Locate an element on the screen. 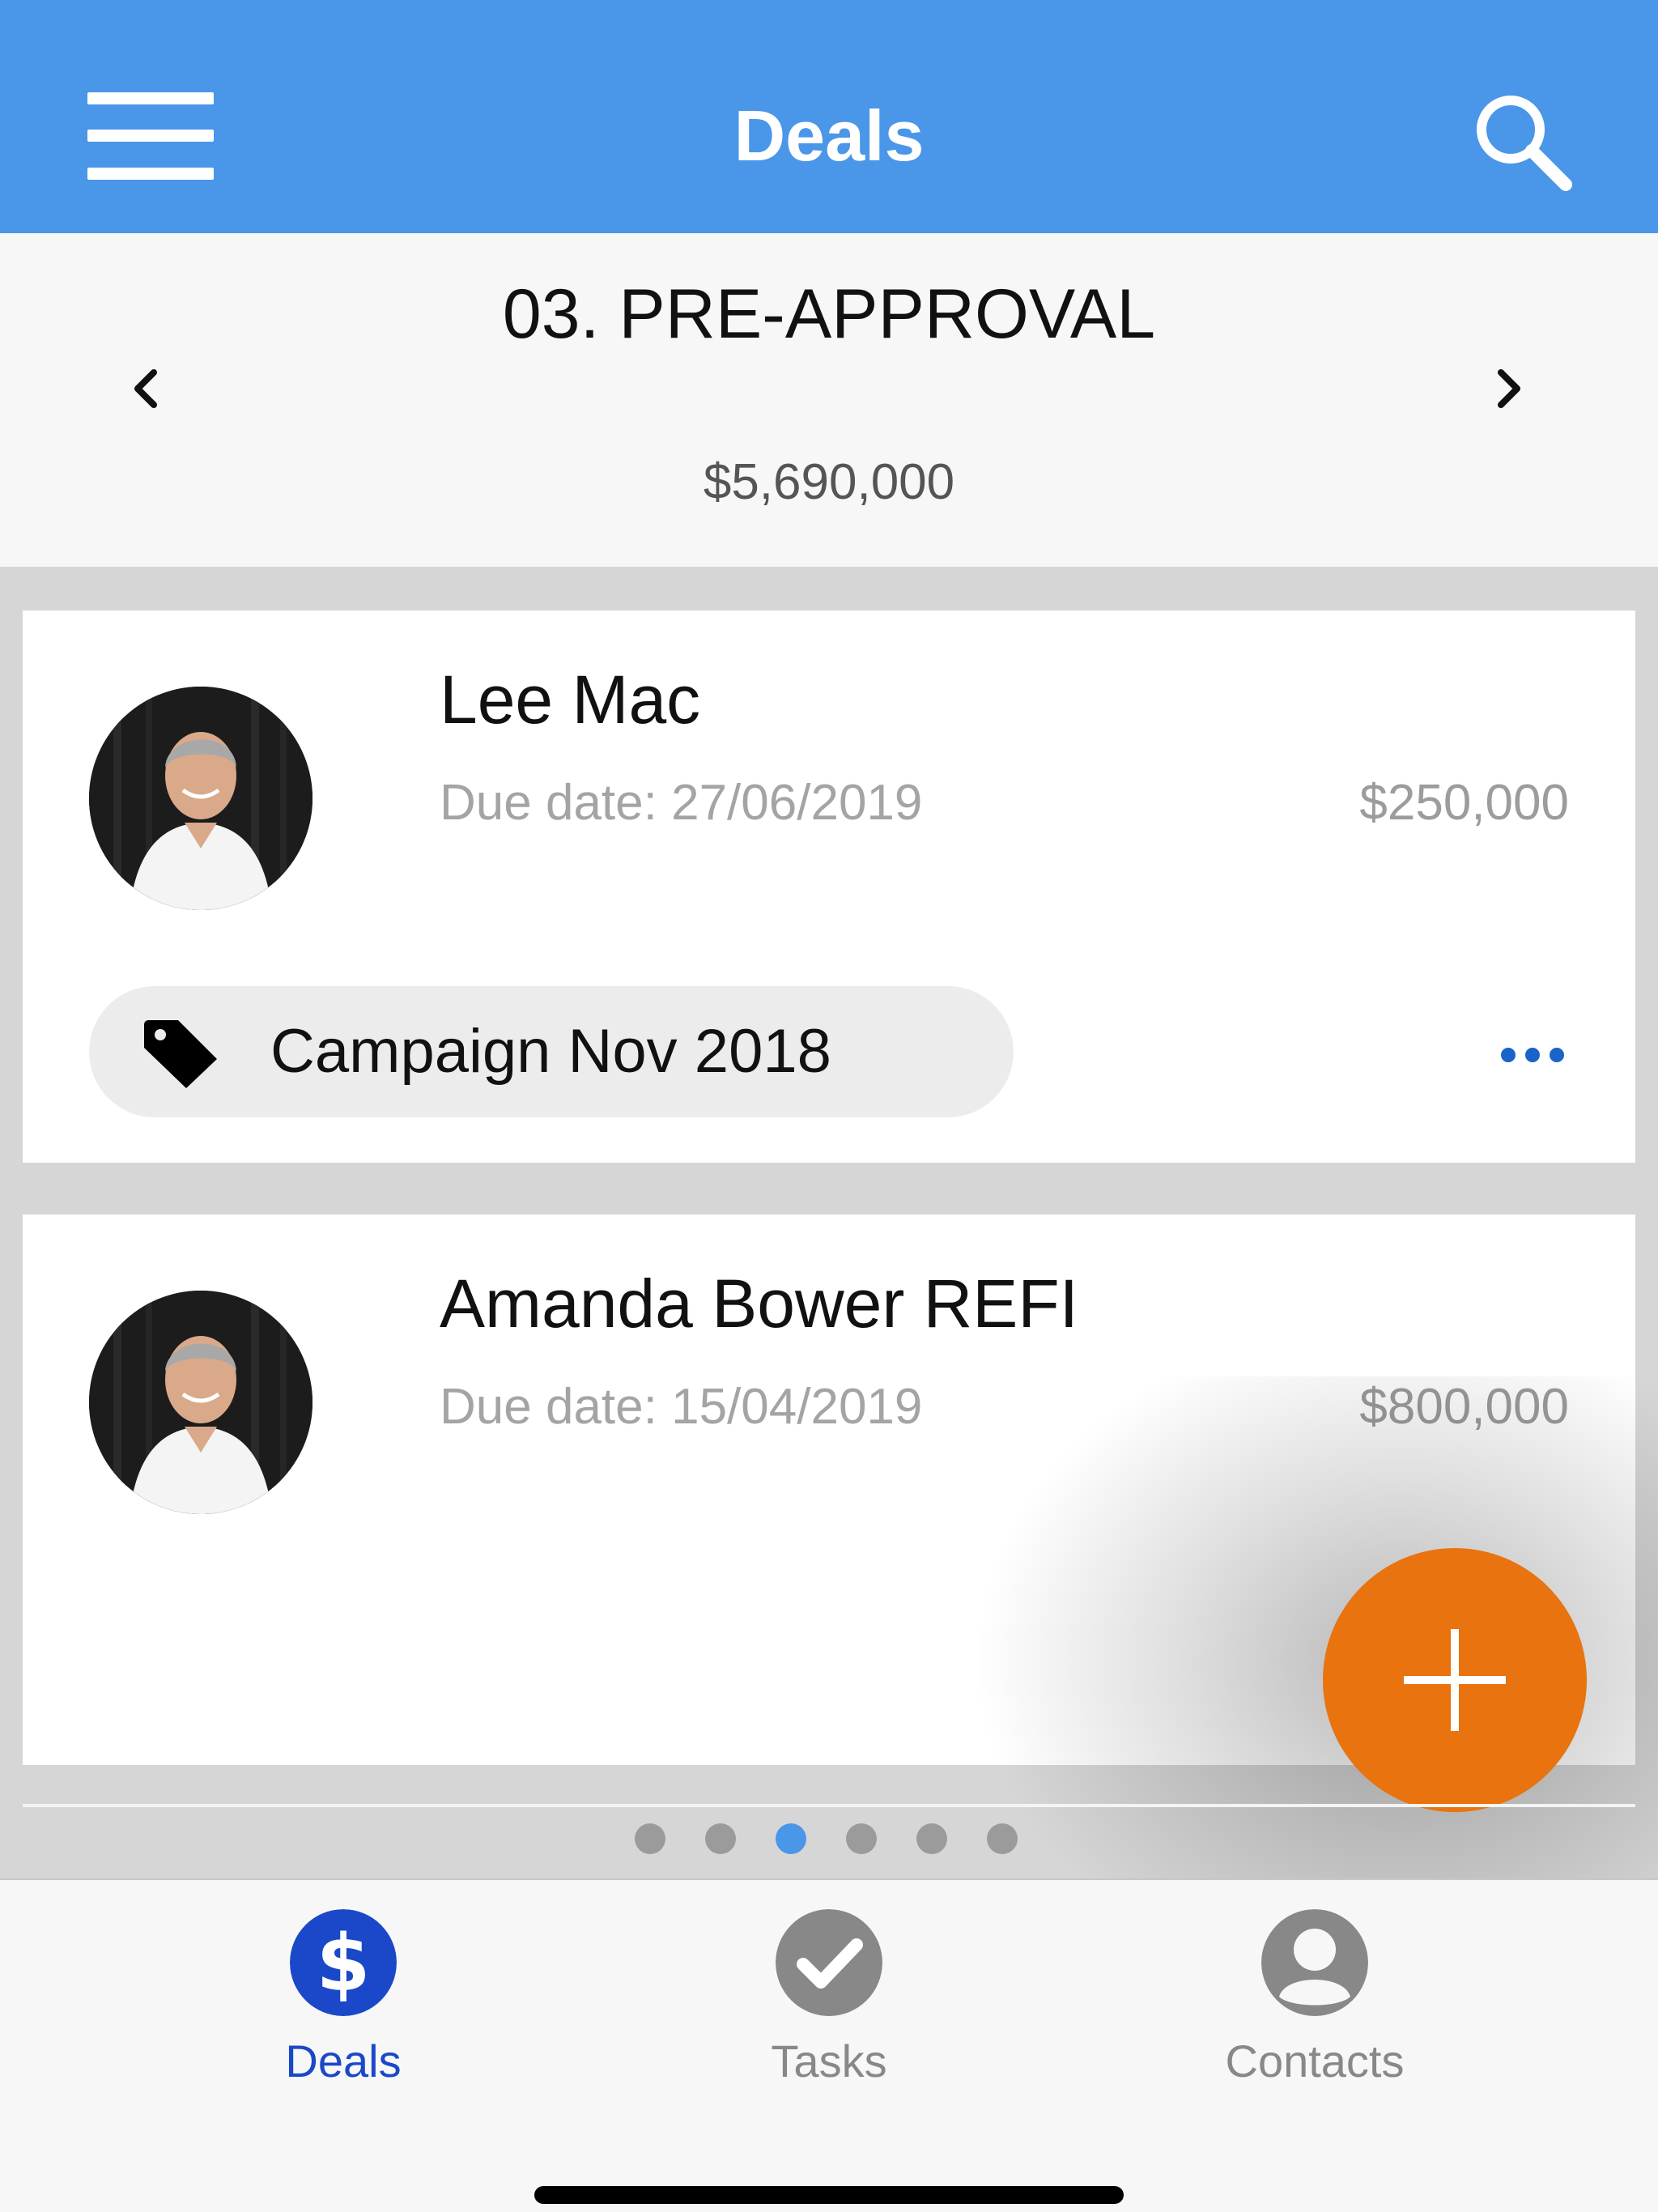 This screenshot has height=2212, width=1658. divider is located at coordinates (829, 1806).